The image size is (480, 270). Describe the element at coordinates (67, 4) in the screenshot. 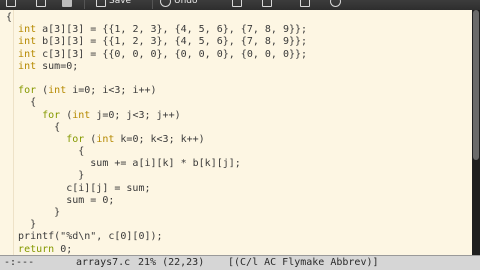

I see `close-buffer-icon` at that location.